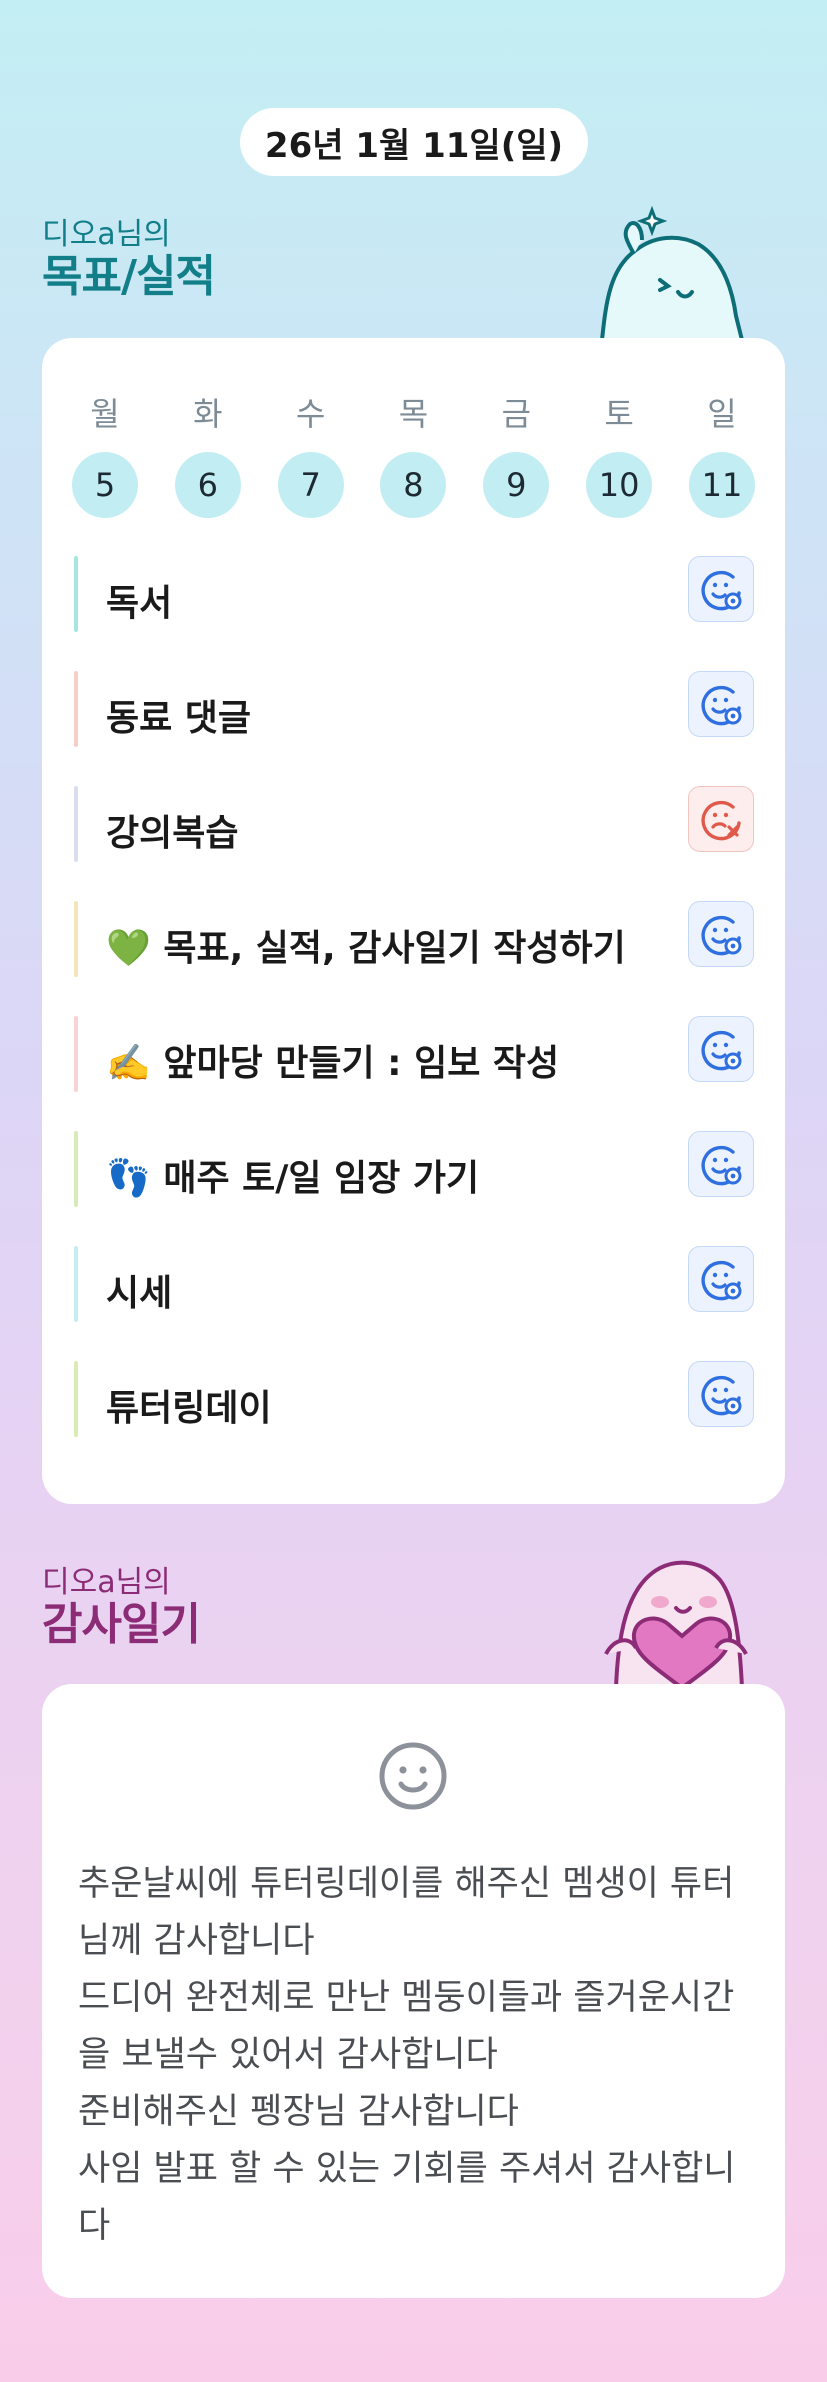 The image size is (827, 2382). What do you see at coordinates (414, 824) in the screenshot?
I see `goal-row: 강의복습` at bounding box center [414, 824].